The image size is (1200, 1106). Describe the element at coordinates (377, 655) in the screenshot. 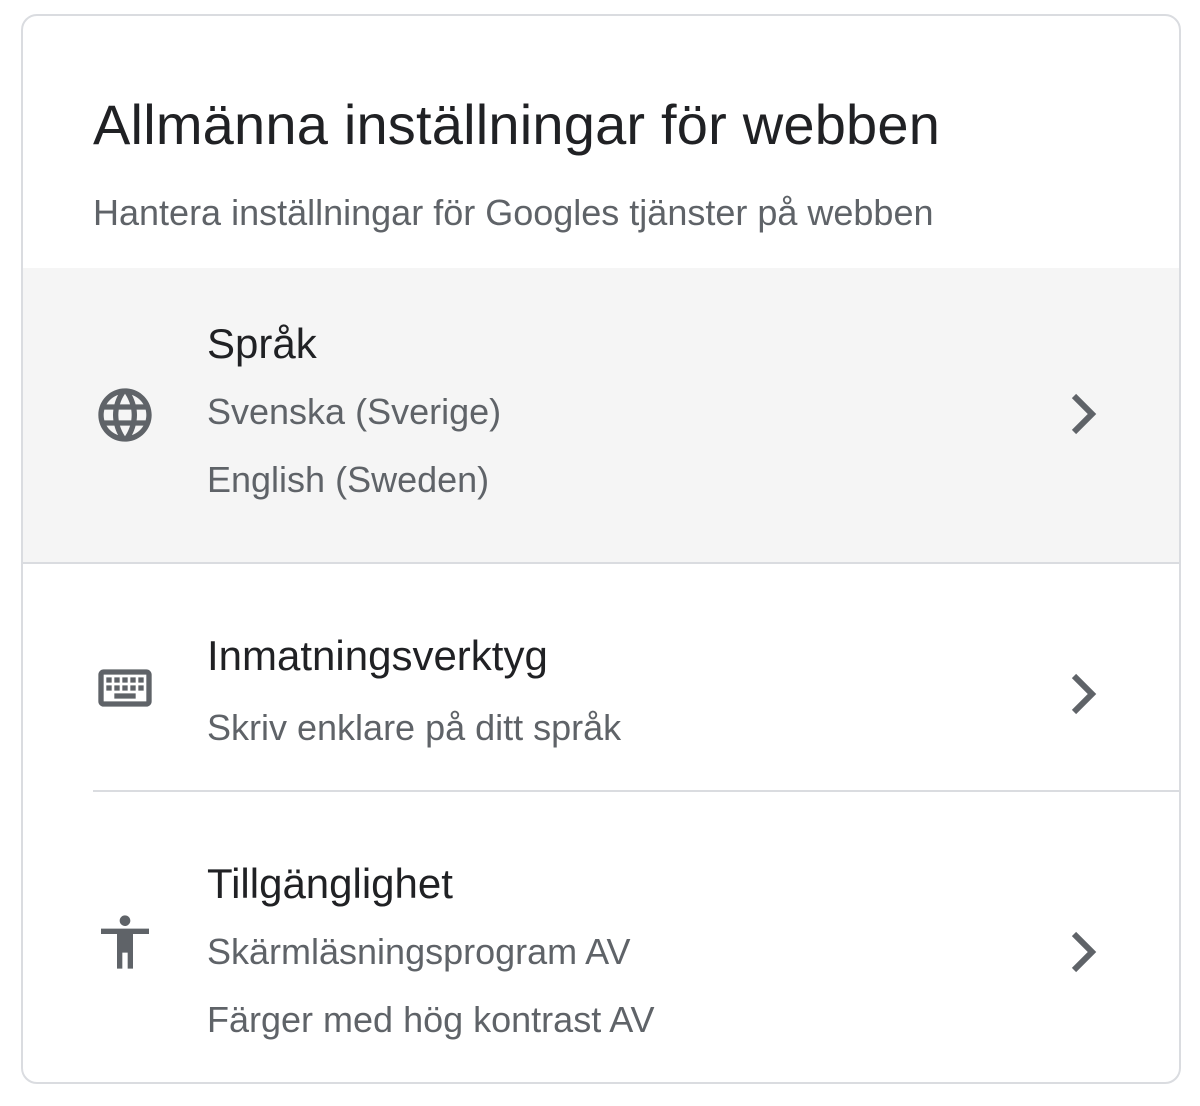

I see `input-tools-title: Inmatningsverktyg` at that location.